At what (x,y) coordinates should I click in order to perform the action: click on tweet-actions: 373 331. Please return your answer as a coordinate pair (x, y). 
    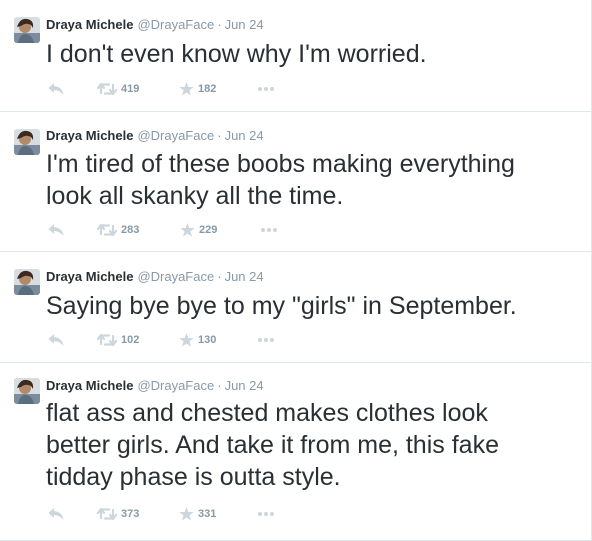
    Looking at the image, I should click on (196, 514).